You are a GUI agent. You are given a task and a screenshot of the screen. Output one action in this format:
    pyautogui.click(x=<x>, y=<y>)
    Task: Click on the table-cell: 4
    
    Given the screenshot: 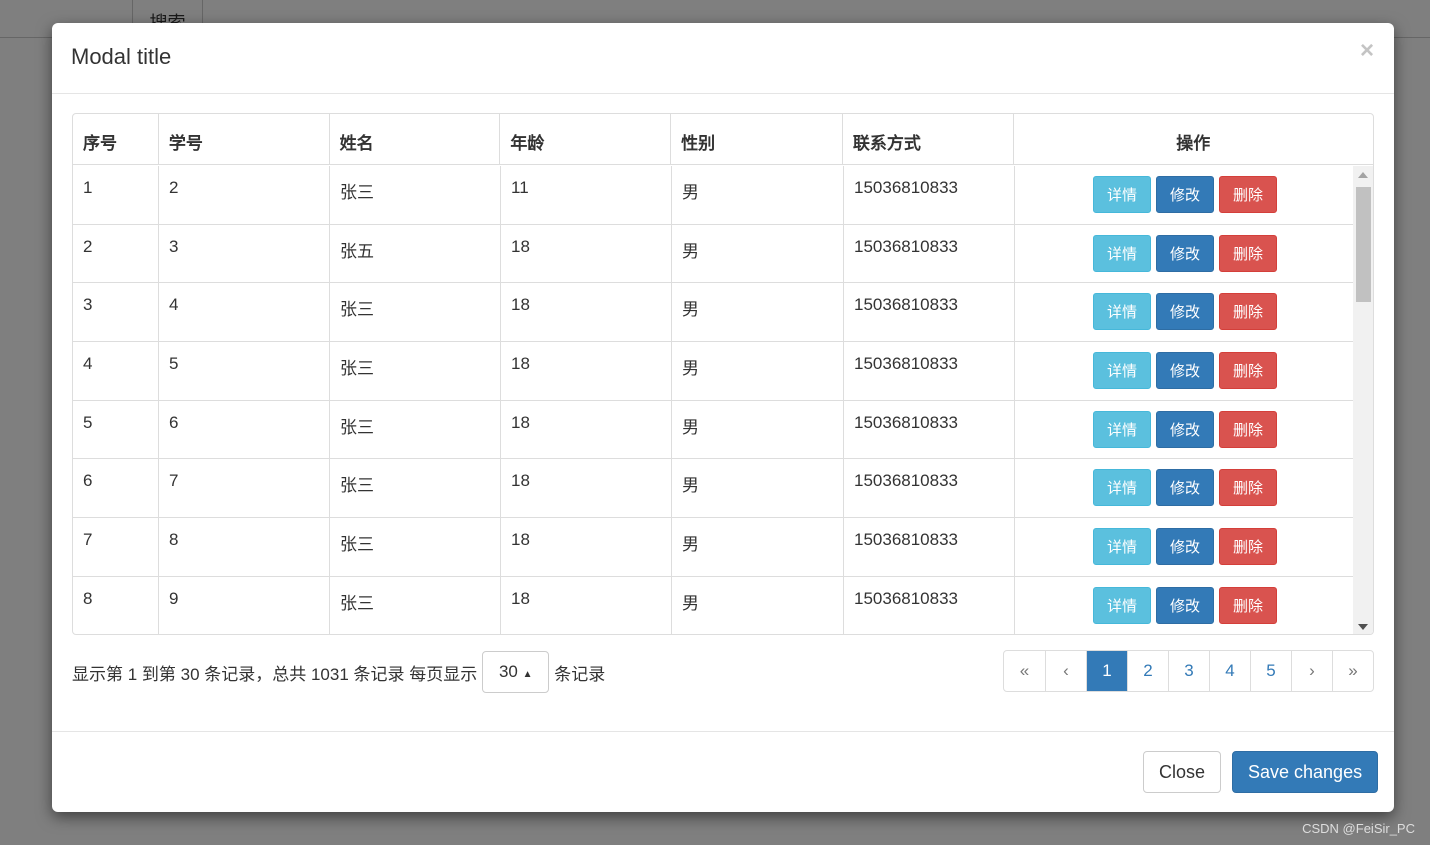 What is the action you would take?
    pyautogui.click(x=244, y=312)
    